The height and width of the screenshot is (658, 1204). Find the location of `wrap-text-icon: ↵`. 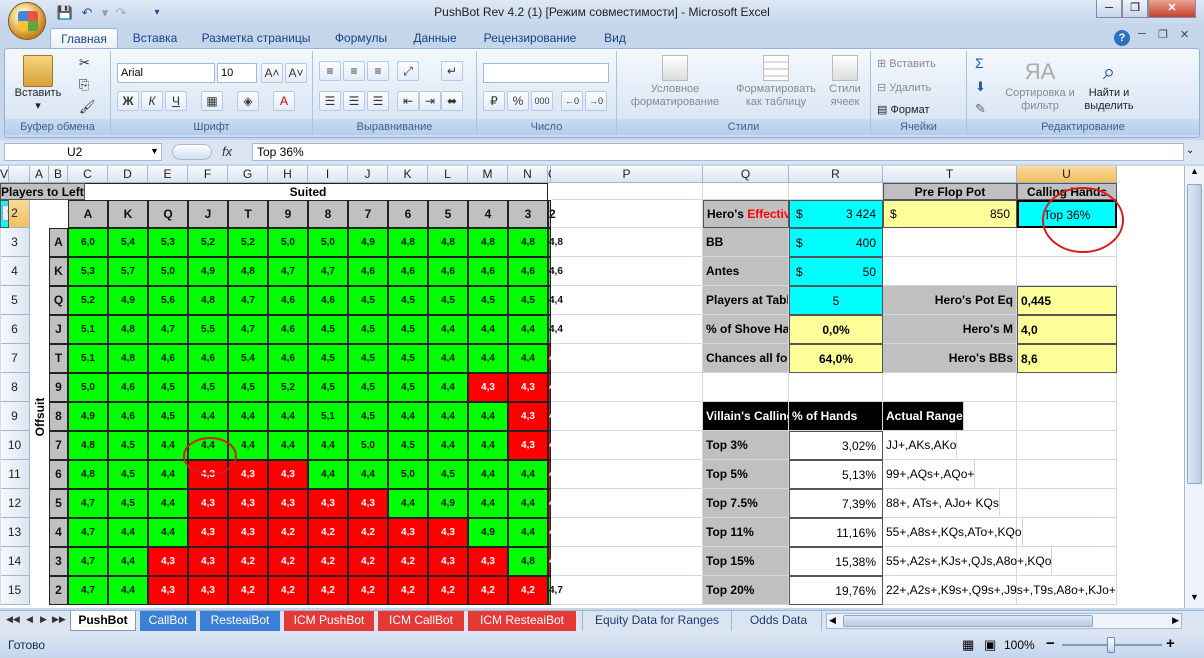

wrap-text-icon: ↵ is located at coordinates (452, 71).